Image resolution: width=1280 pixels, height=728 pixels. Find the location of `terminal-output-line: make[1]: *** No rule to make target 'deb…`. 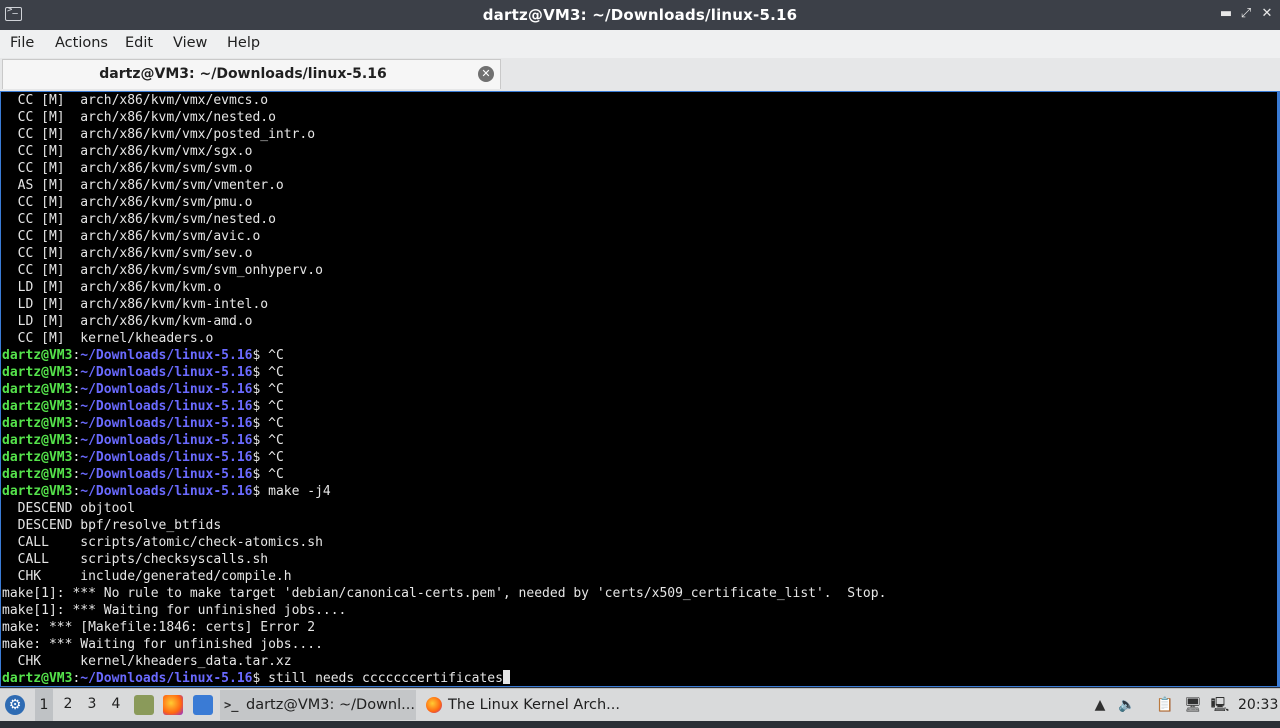

terminal-output-line: make[1]: *** No rule to make target 'deb… is located at coordinates (444, 593).